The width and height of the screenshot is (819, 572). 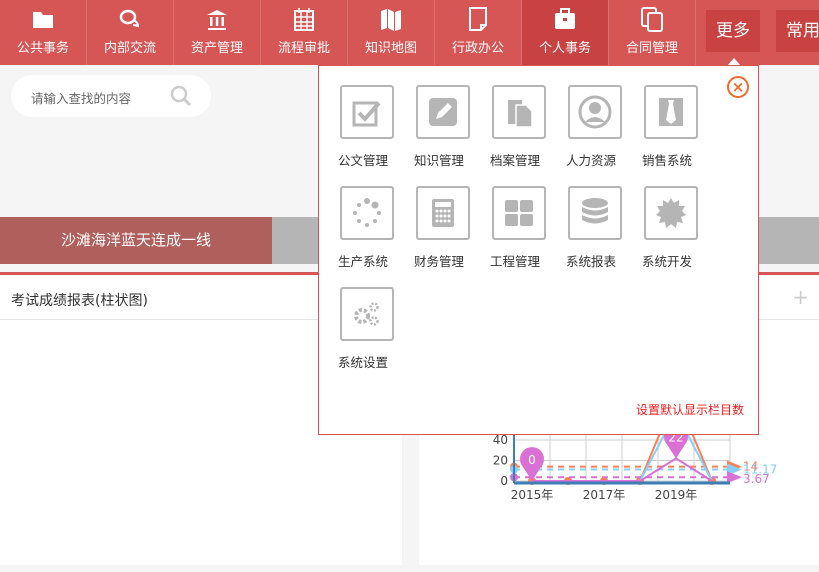 What do you see at coordinates (439, 160) in the screenshot?
I see `app-label: 知识管理` at bounding box center [439, 160].